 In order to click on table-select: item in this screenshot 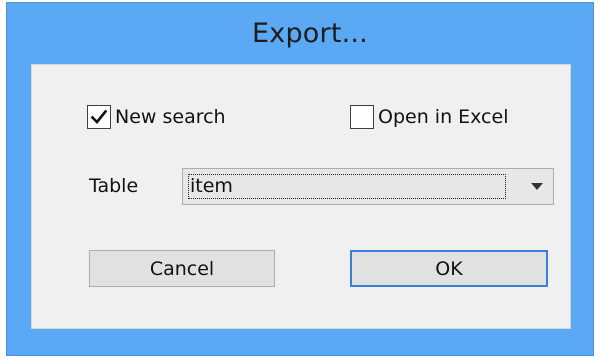, I will do `click(368, 186)`.